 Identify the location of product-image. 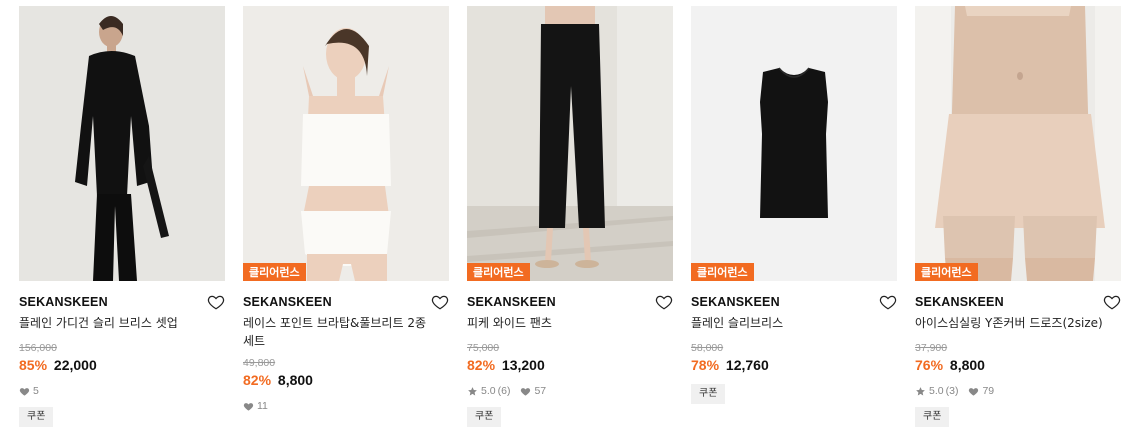
(122, 143).